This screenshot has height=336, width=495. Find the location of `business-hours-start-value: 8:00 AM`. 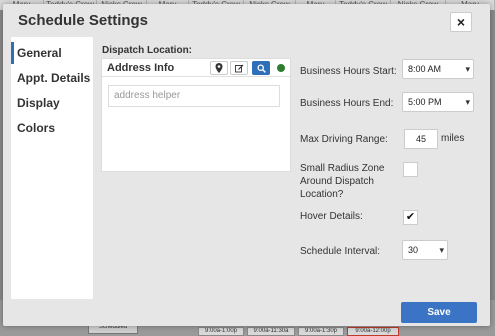

business-hours-start-value: 8:00 AM is located at coordinates (425, 69).